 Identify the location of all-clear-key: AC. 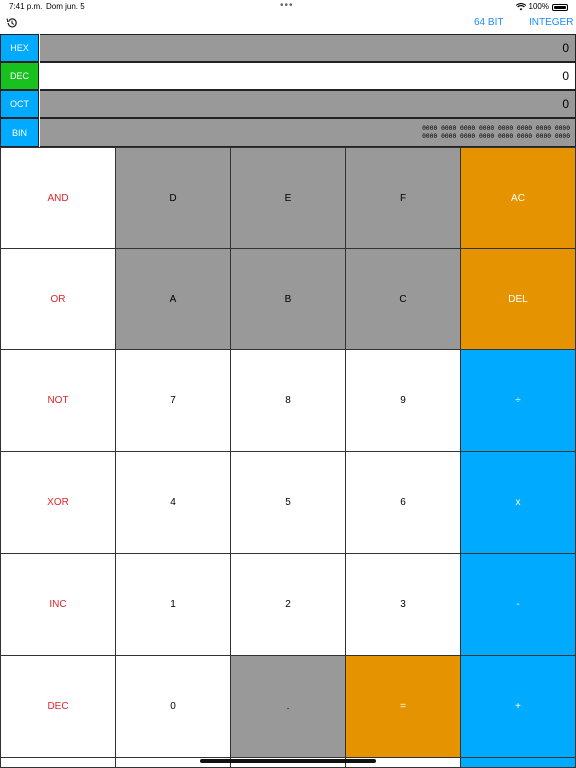
(518, 198).